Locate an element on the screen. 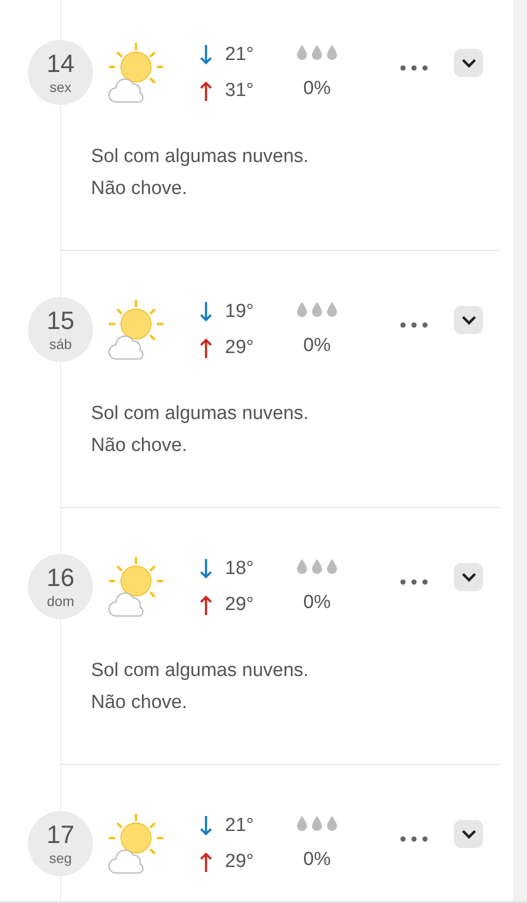 Image resolution: width=527 pixels, height=903 pixels. day-number: 16 is located at coordinates (60, 578).